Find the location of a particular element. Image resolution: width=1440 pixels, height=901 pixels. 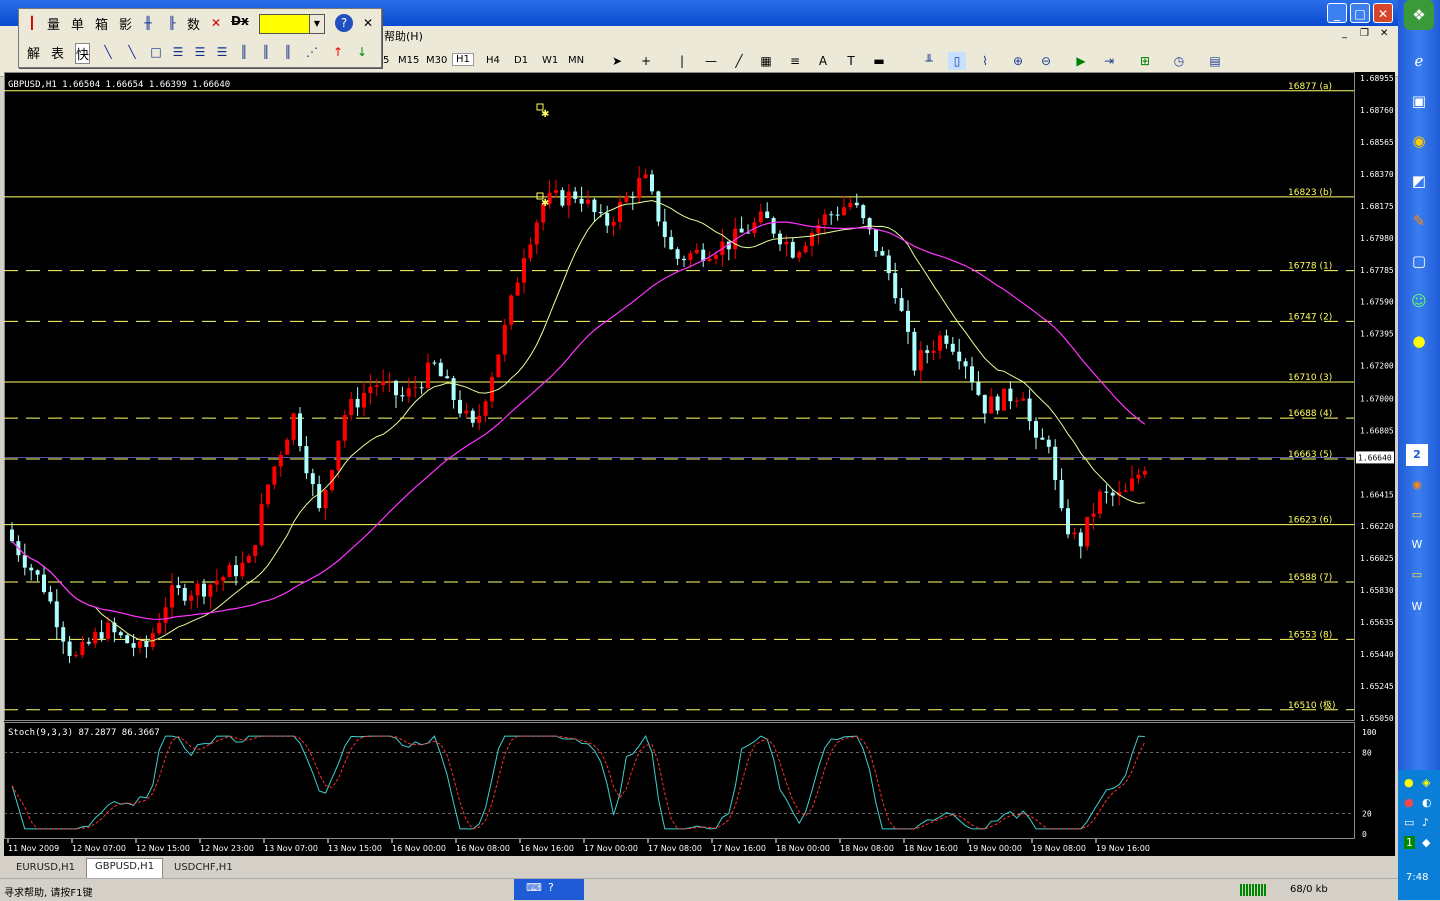

candles-icon: ┃ is located at coordinates (32, 23).